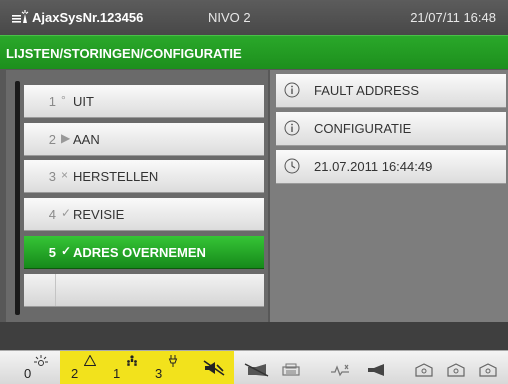 The height and width of the screenshot is (384, 508). Describe the element at coordinates (292, 166) in the screenshot. I see `clock-icon` at that location.